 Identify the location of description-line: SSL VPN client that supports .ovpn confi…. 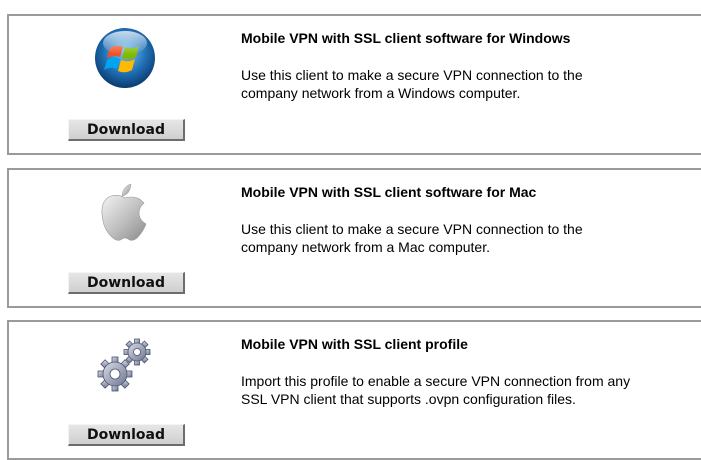
(408, 399).